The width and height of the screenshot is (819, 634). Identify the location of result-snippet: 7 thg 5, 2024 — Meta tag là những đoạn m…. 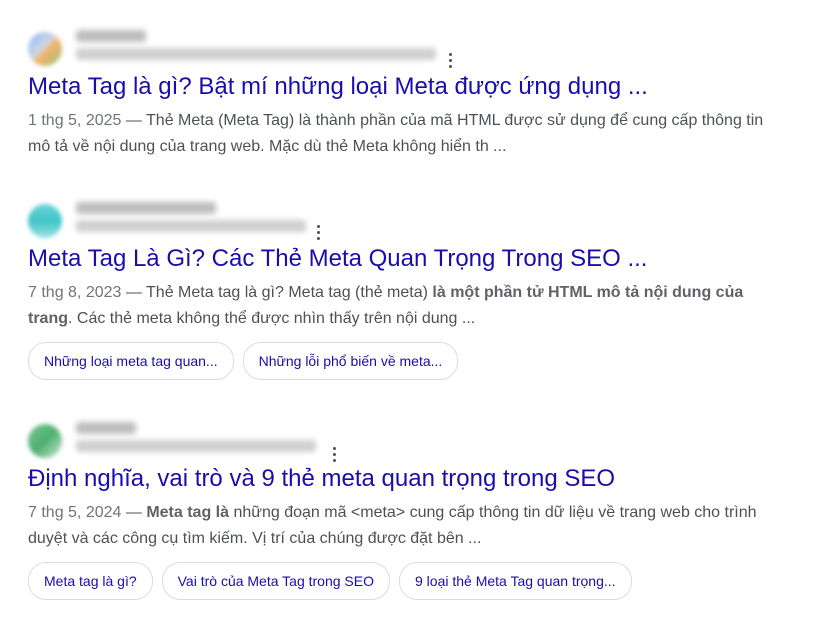
(418, 526).